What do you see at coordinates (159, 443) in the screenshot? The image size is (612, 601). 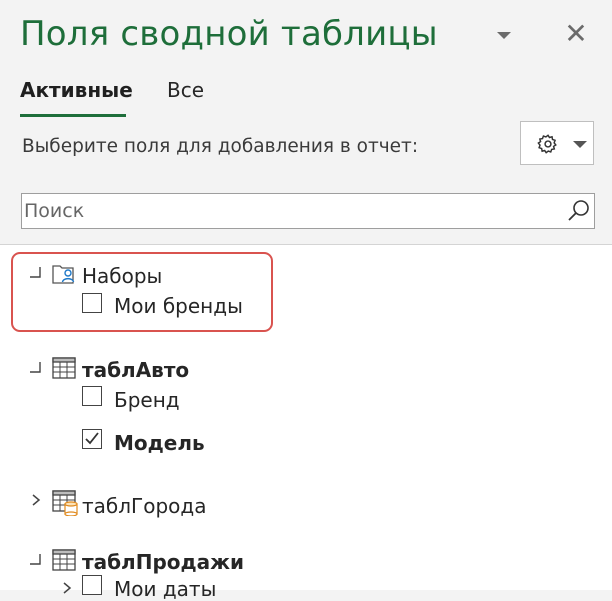 I see `field-model: Модель` at bounding box center [159, 443].